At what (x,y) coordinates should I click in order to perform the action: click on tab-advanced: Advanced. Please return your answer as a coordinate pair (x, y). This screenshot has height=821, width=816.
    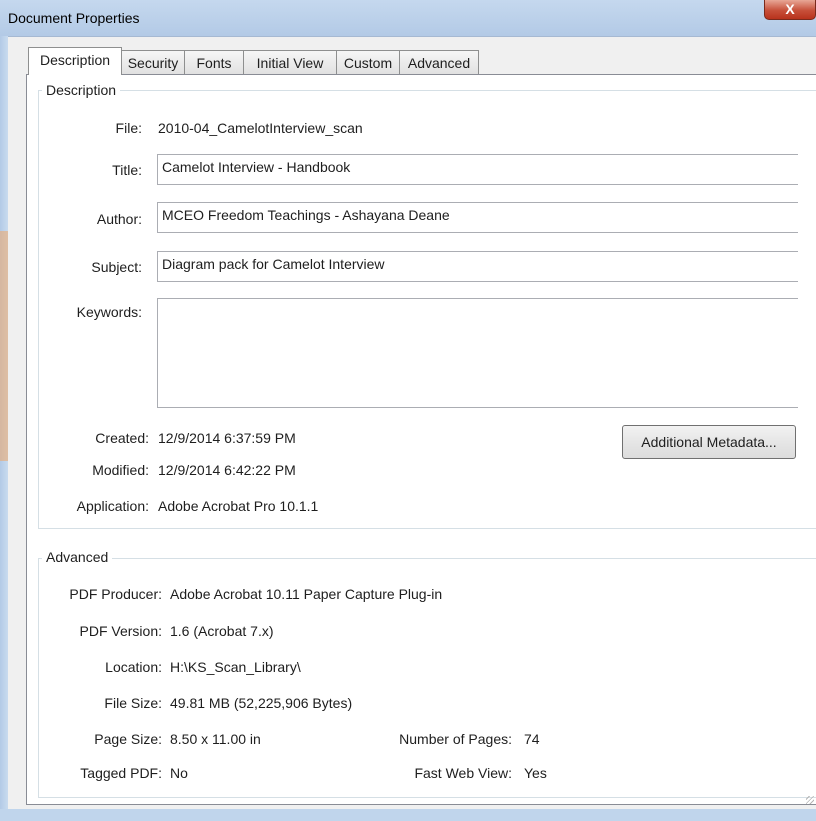
    Looking at the image, I should click on (439, 62).